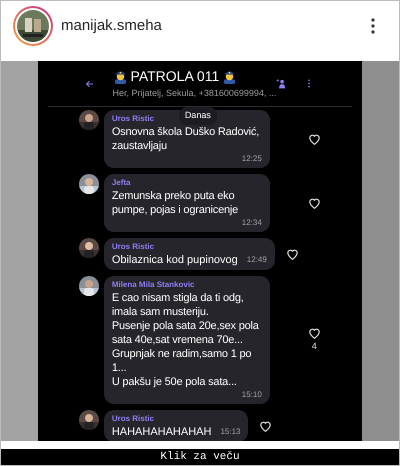 This screenshot has height=466, width=400. What do you see at coordinates (252, 223) in the screenshot?
I see `message-time: 12:34` at bounding box center [252, 223].